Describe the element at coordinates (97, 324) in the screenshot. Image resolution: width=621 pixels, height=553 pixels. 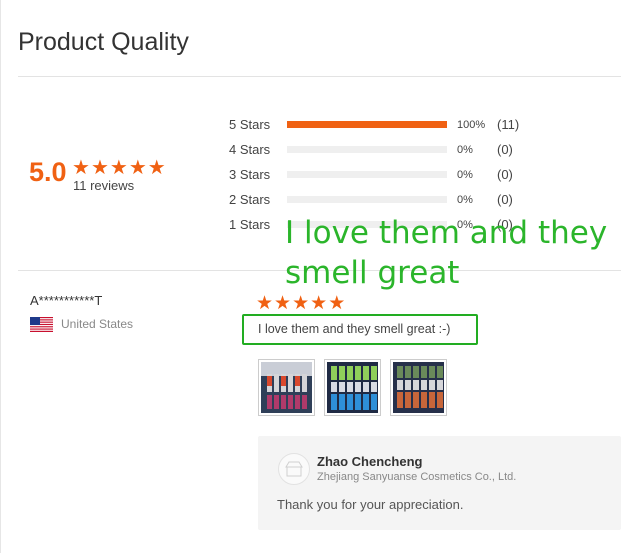
I see `reviewer-country: United States` at that location.